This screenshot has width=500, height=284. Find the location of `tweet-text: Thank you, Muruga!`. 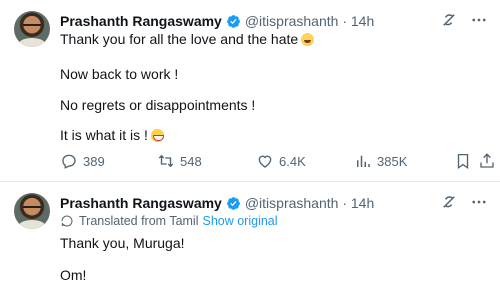

tweet-text: Thank you, Muruga! is located at coordinates (122, 243).